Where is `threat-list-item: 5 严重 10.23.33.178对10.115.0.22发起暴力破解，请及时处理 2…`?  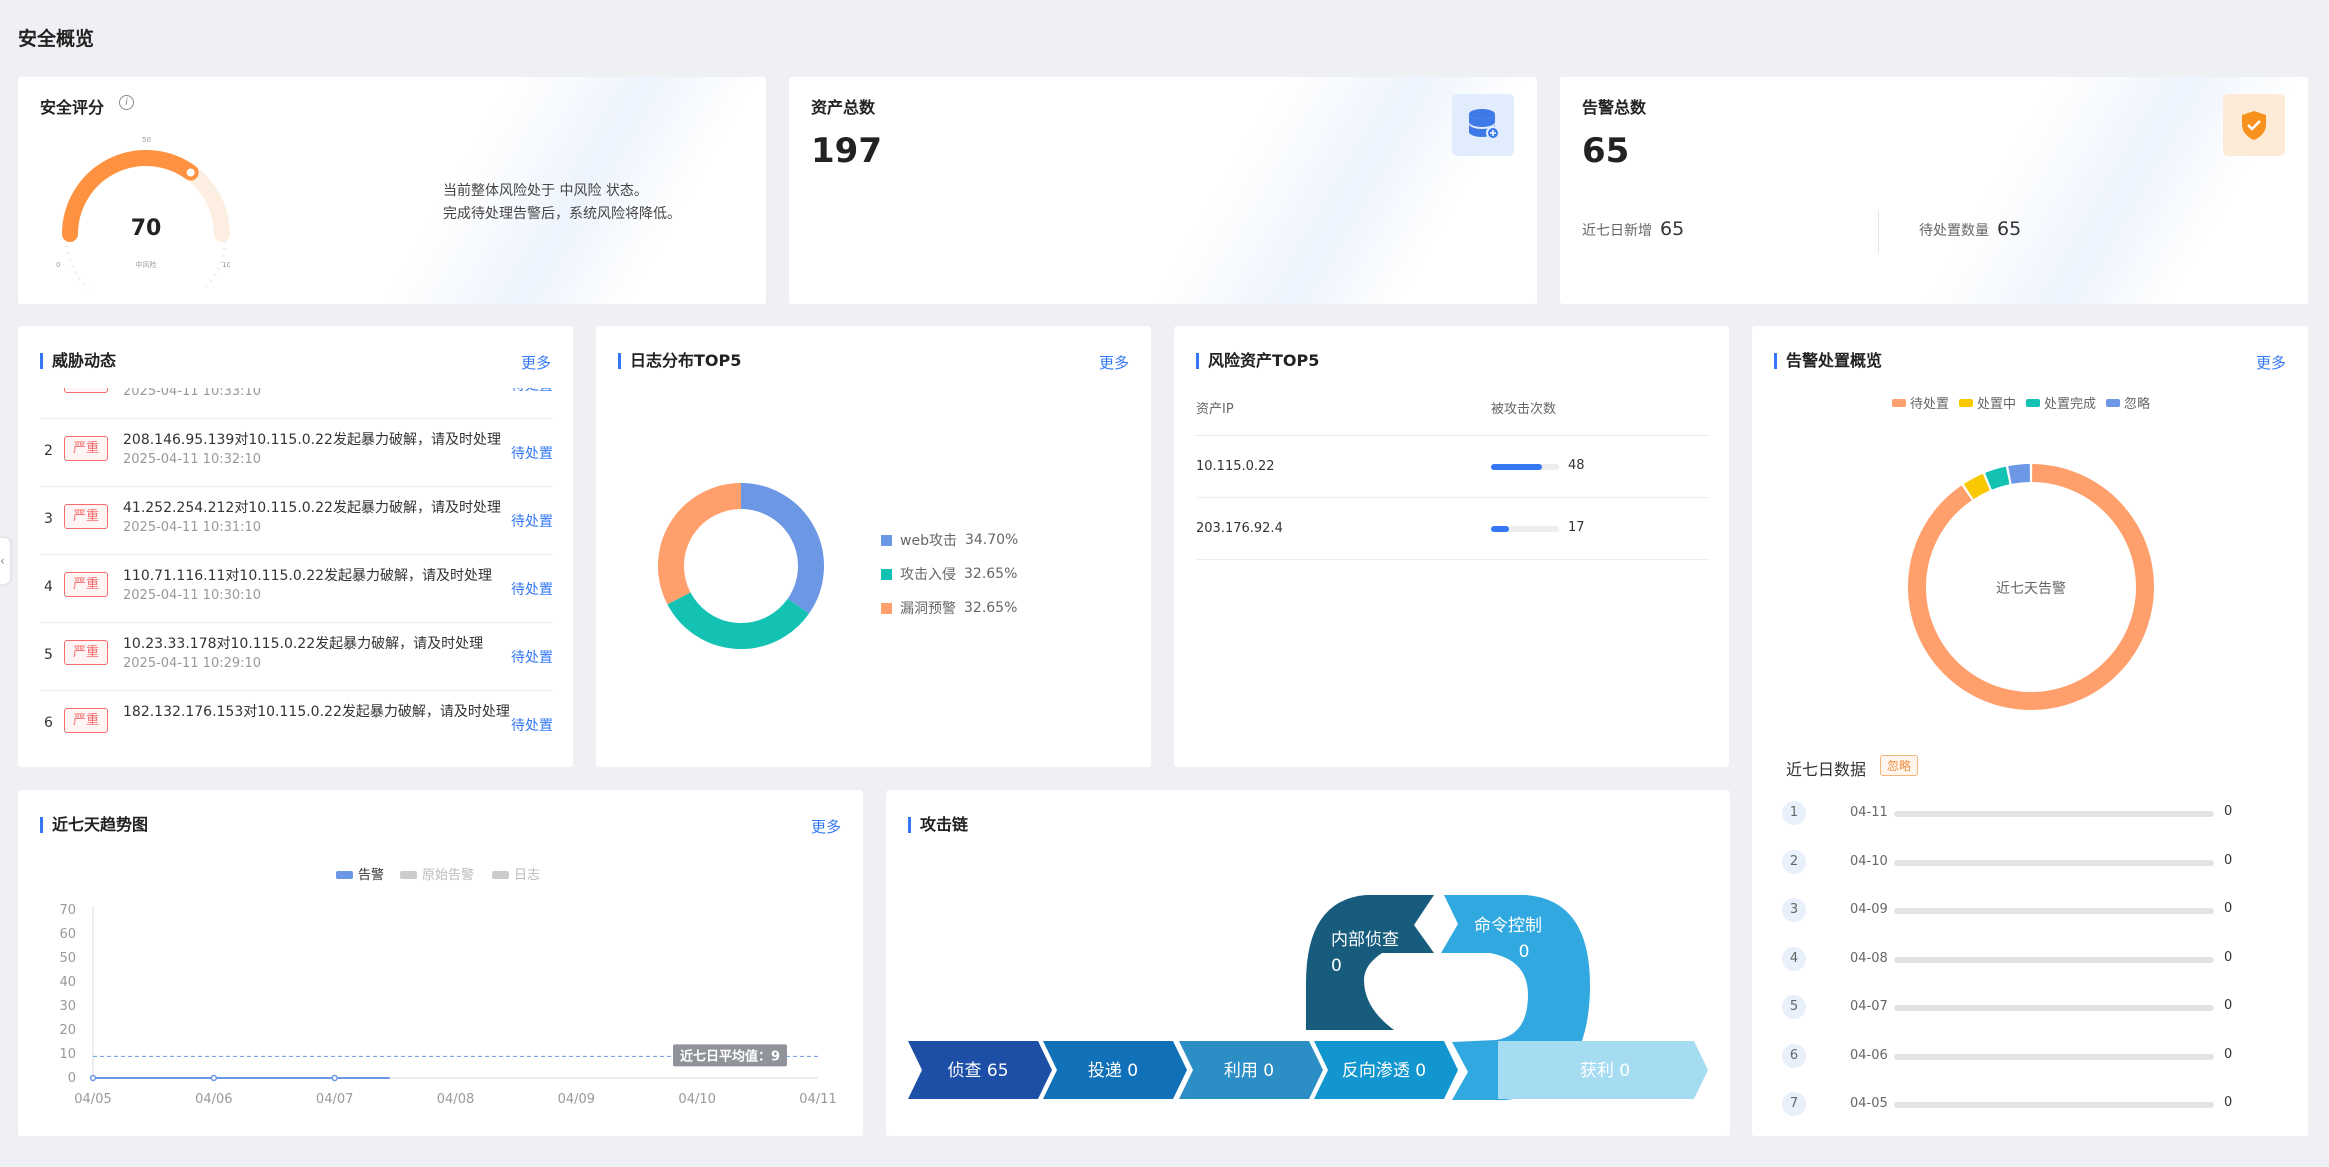
threat-list-item: 5 严重 10.23.33.178对10.115.0.22发起暴力破解，请及时处理 2… is located at coordinates (296, 657).